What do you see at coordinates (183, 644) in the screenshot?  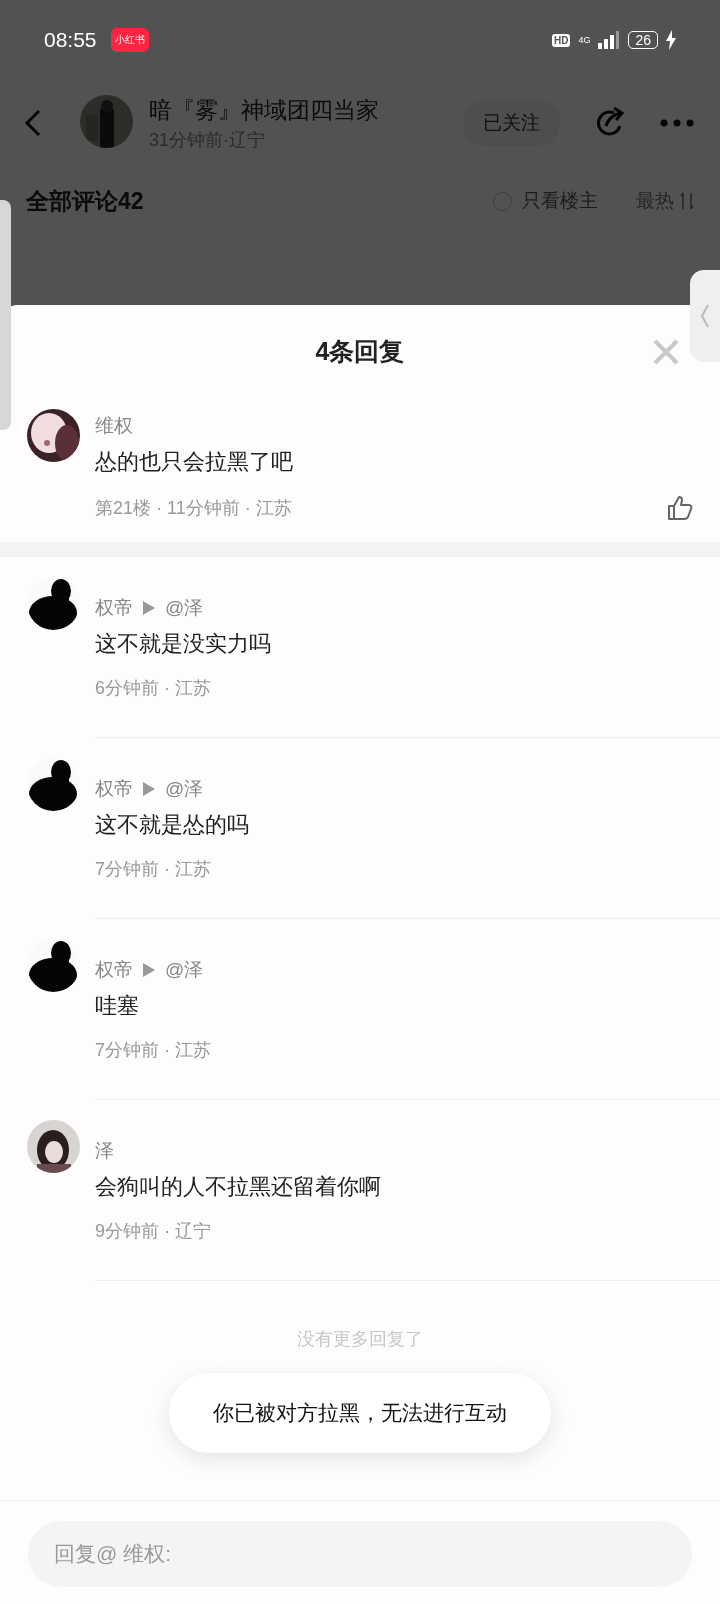 I see `reply-text: 这不就是没实力吗` at bounding box center [183, 644].